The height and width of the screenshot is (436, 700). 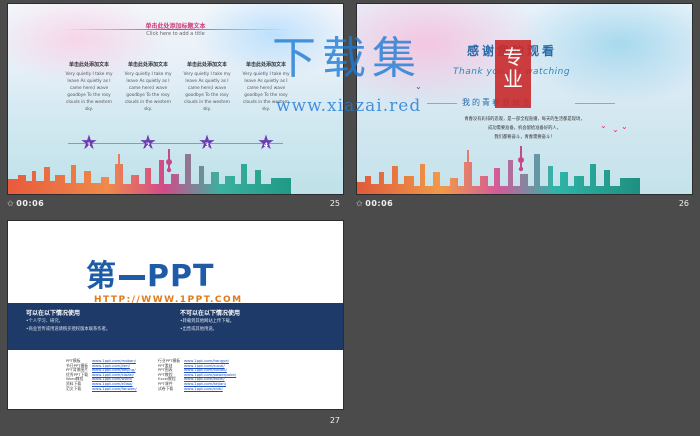 I want to click on slide-number: 25, so click(x=334, y=203).